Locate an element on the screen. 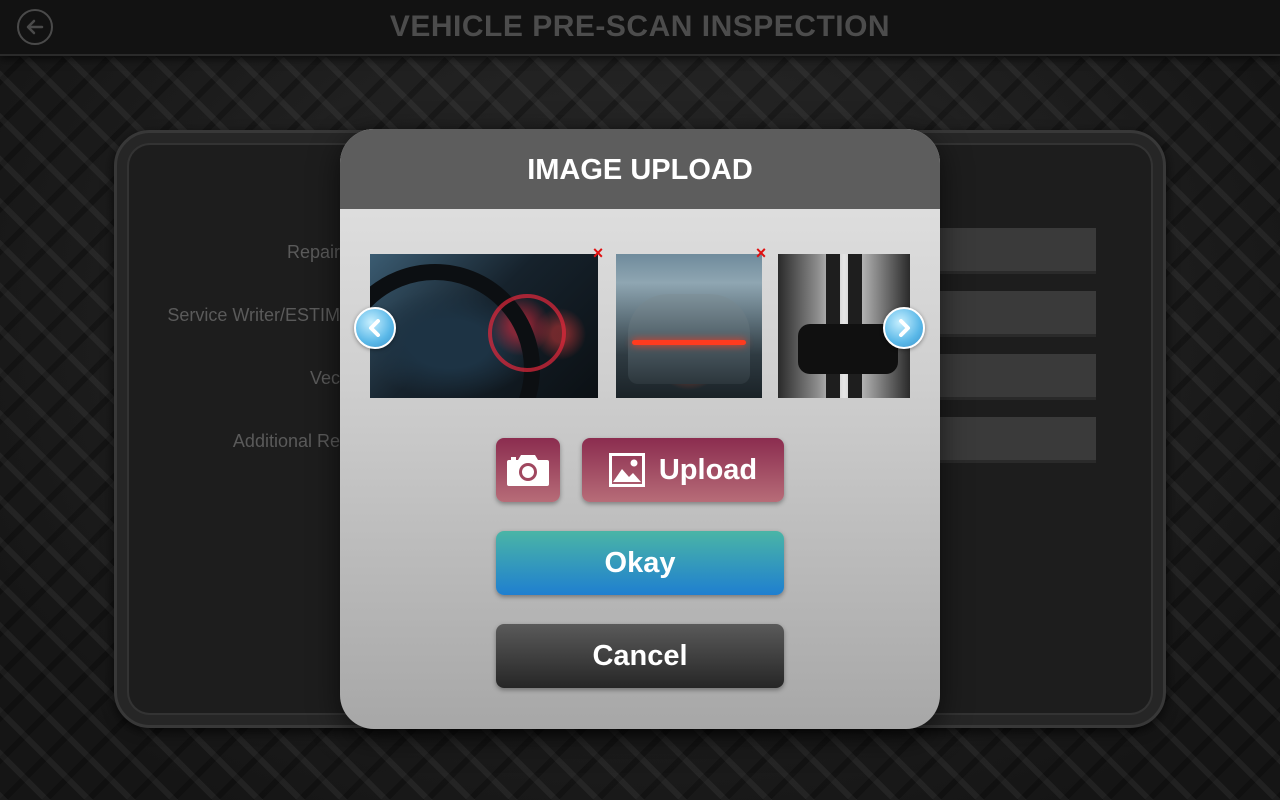  gauge-shape is located at coordinates (527, 333).